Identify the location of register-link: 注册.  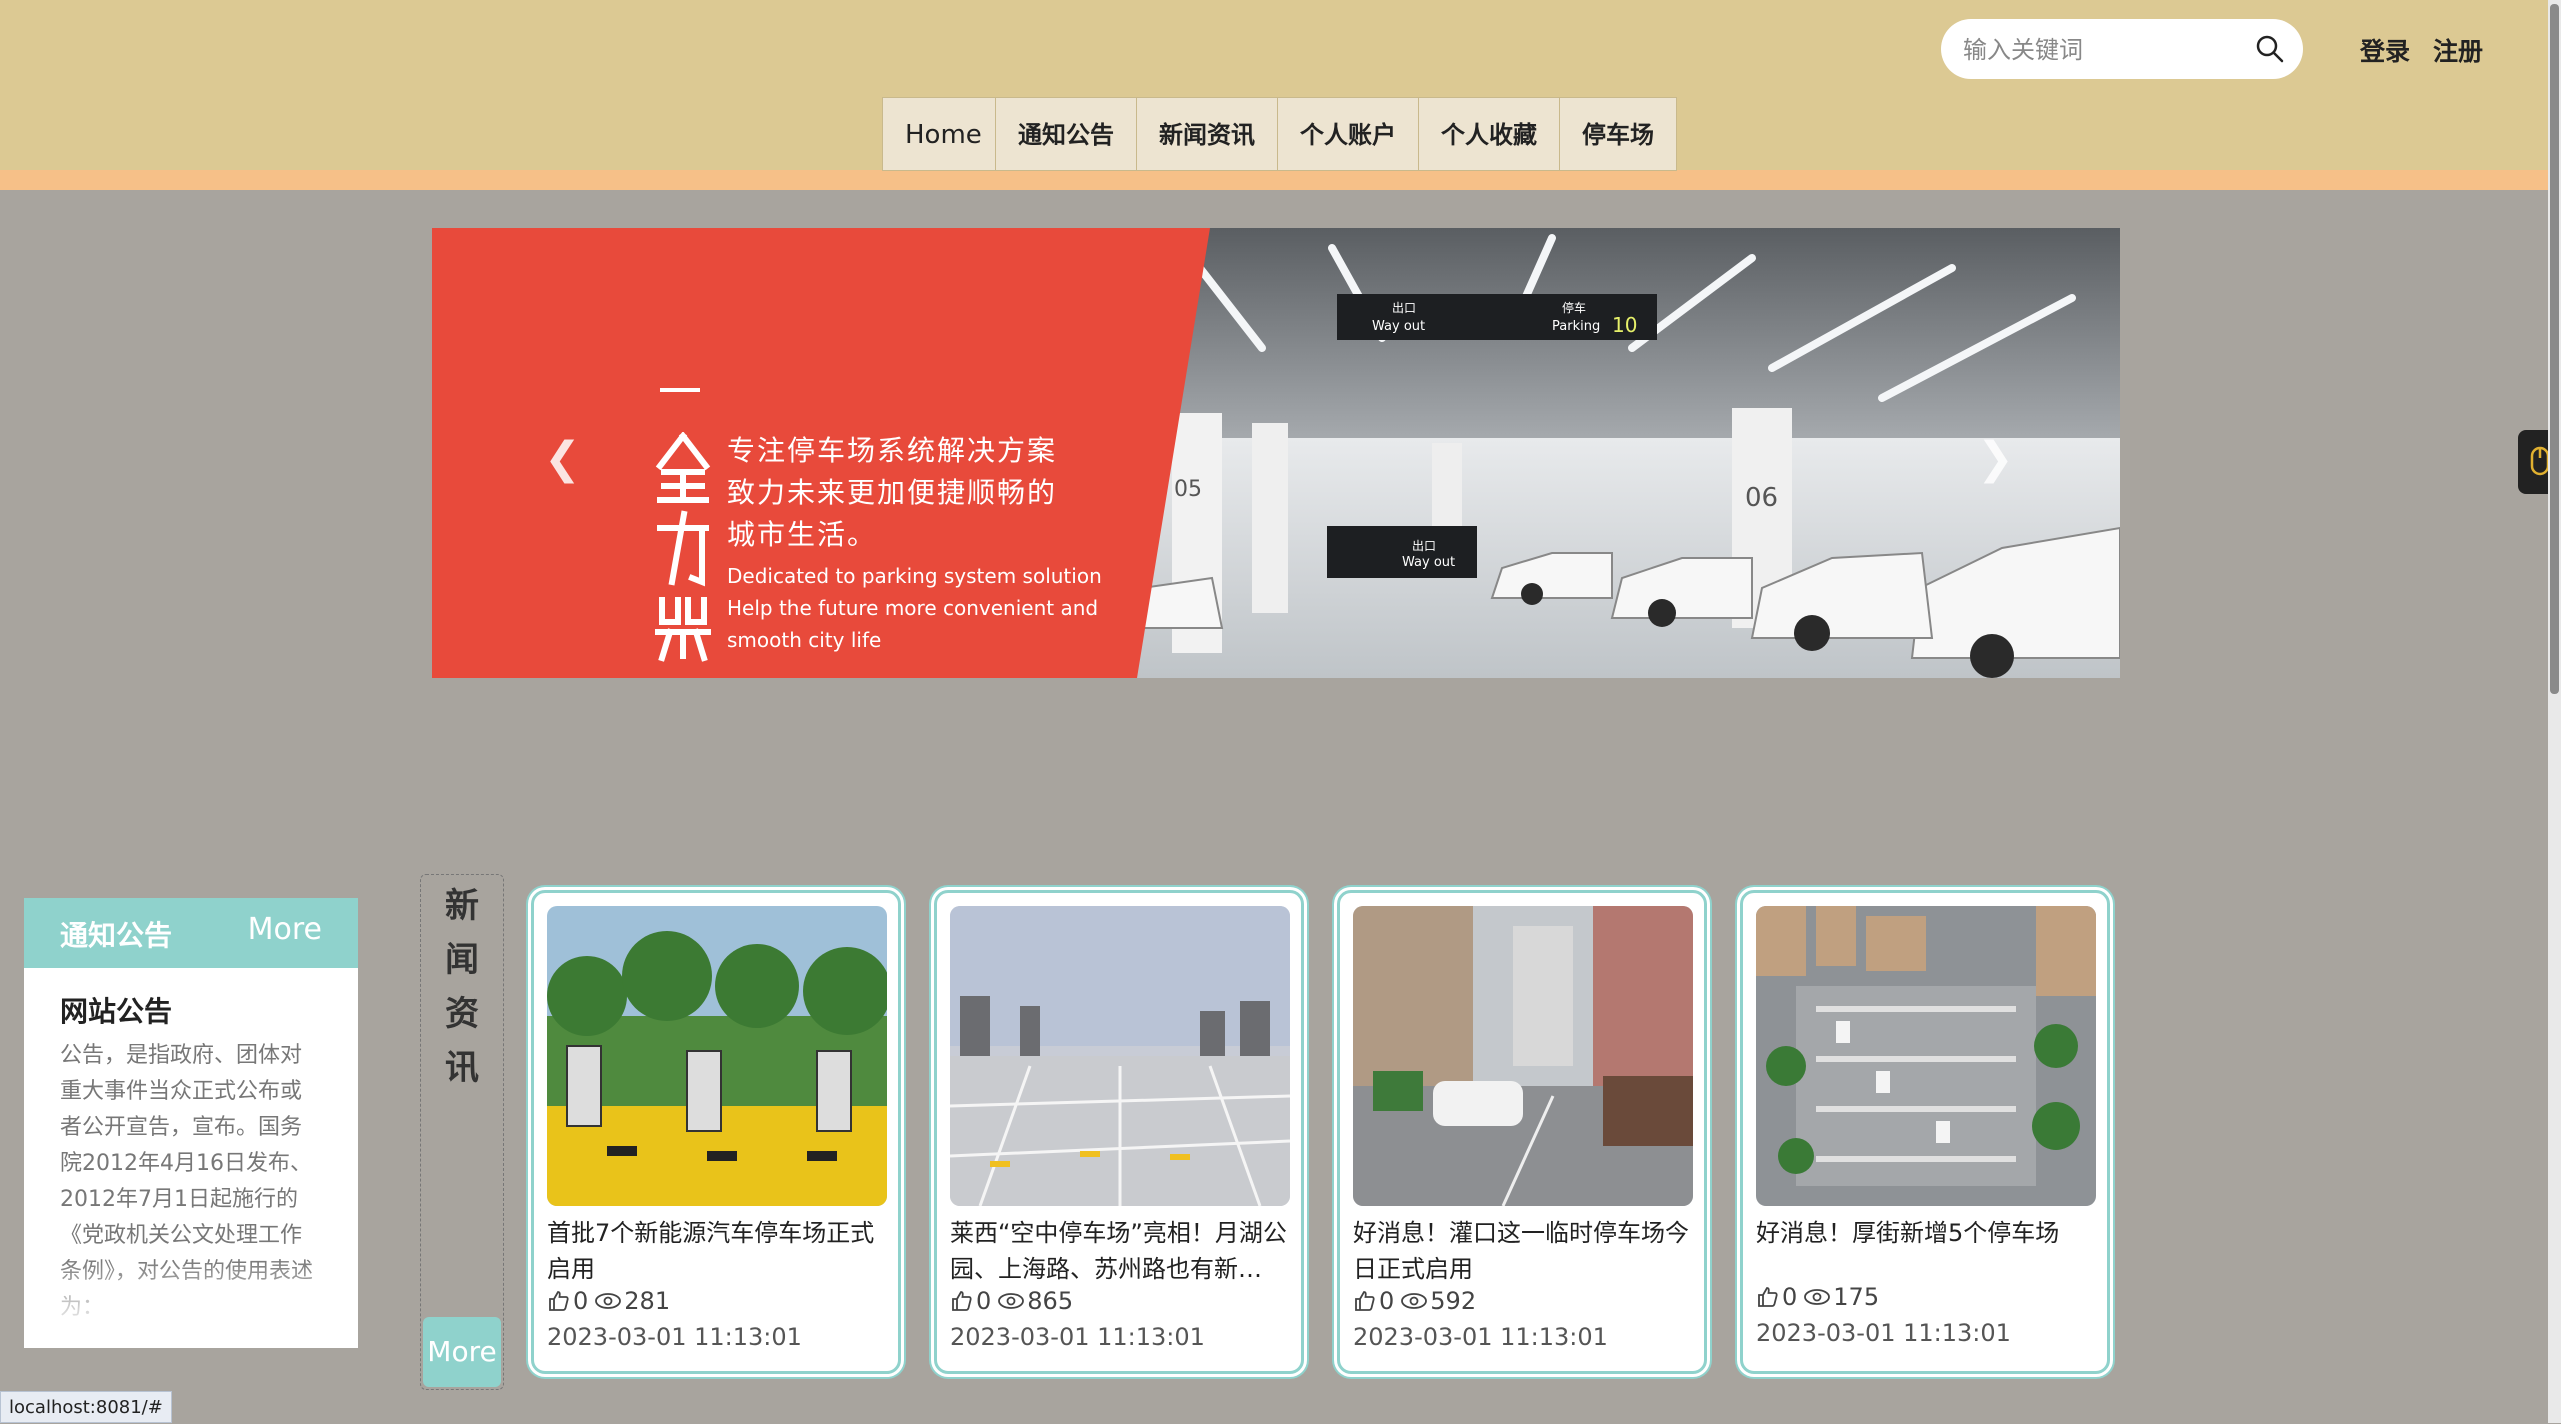
(2458, 50).